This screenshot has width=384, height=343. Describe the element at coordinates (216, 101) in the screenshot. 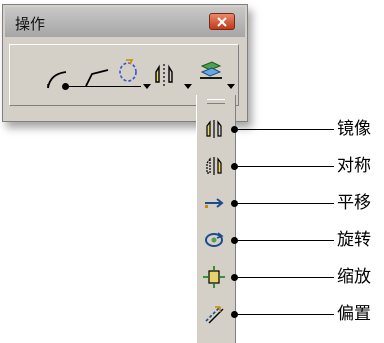

I see `dropdown-grip` at that location.